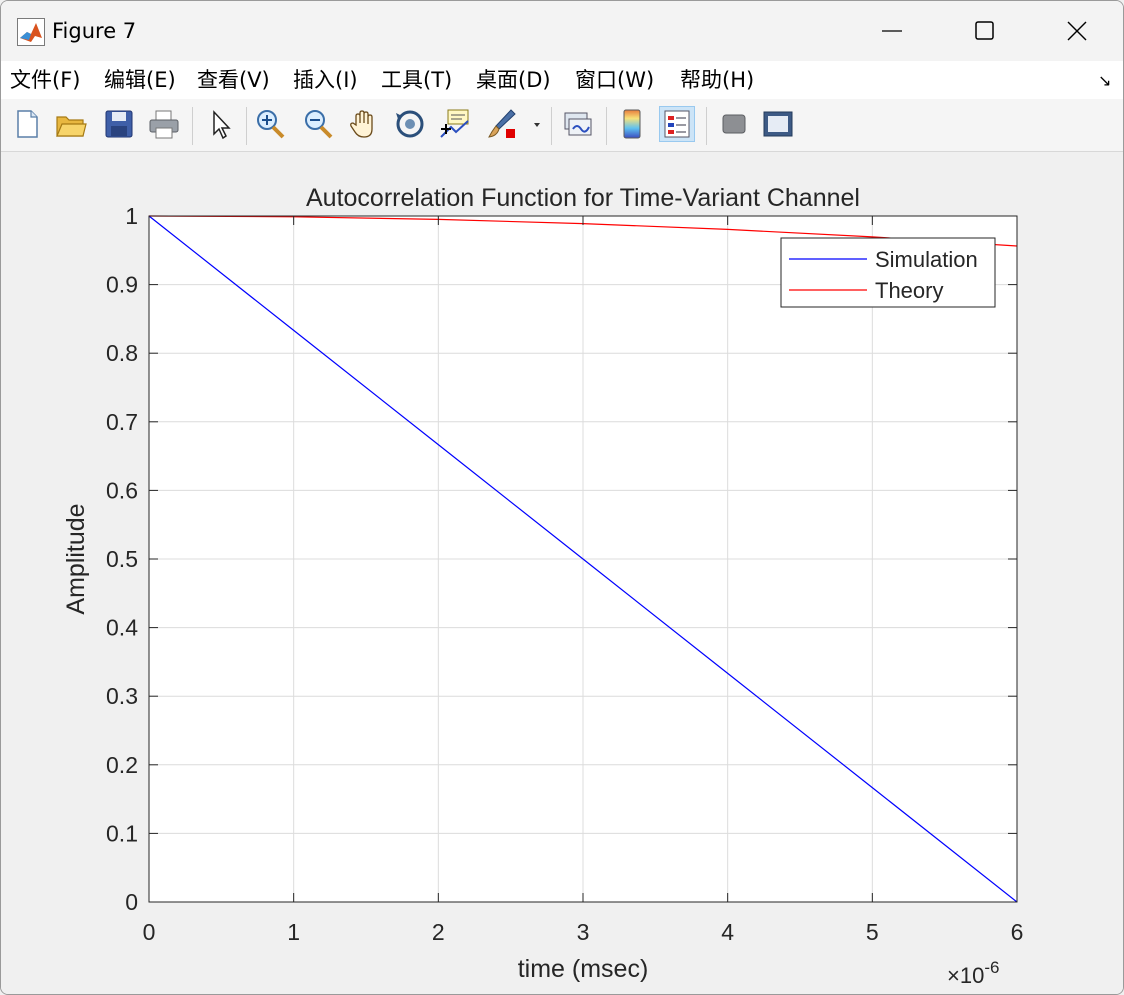 Image resolution: width=1124 pixels, height=995 pixels. I want to click on maximize-icon, so click(984, 30).